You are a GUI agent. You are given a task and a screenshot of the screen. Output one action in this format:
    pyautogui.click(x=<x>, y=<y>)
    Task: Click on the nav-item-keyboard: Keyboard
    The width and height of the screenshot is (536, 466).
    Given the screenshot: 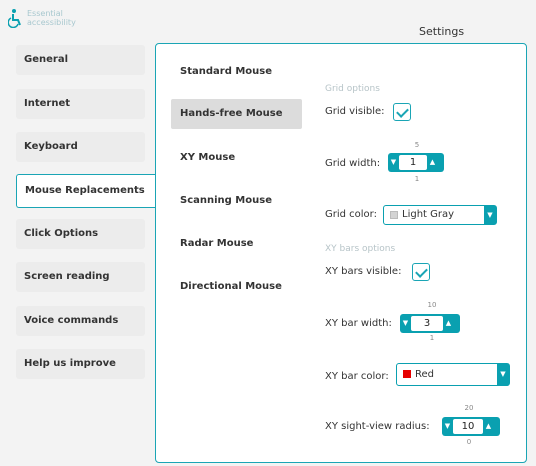 What is the action you would take?
    pyautogui.click(x=80, y=147)
    